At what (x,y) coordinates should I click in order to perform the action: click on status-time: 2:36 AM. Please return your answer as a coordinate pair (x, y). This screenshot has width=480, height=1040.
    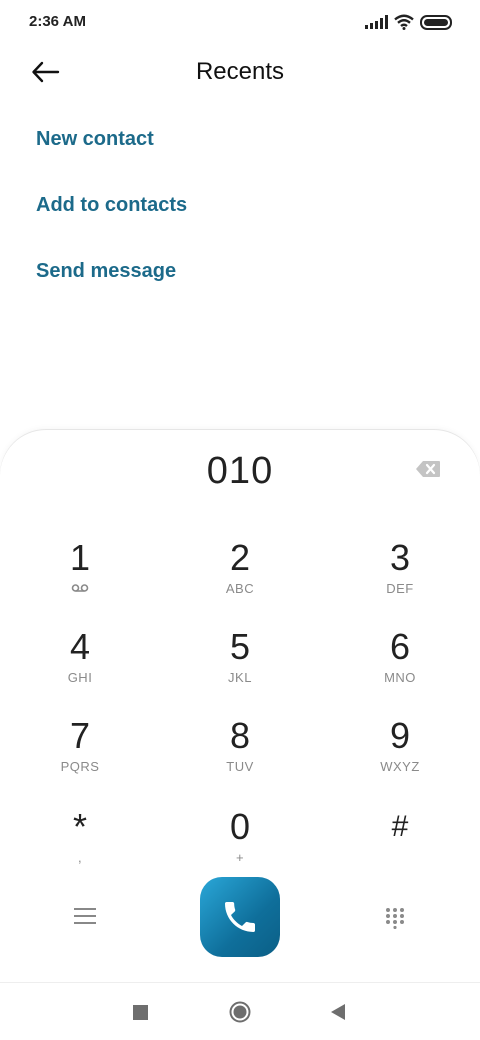
    Looking at the image, I should click on (57, 21).